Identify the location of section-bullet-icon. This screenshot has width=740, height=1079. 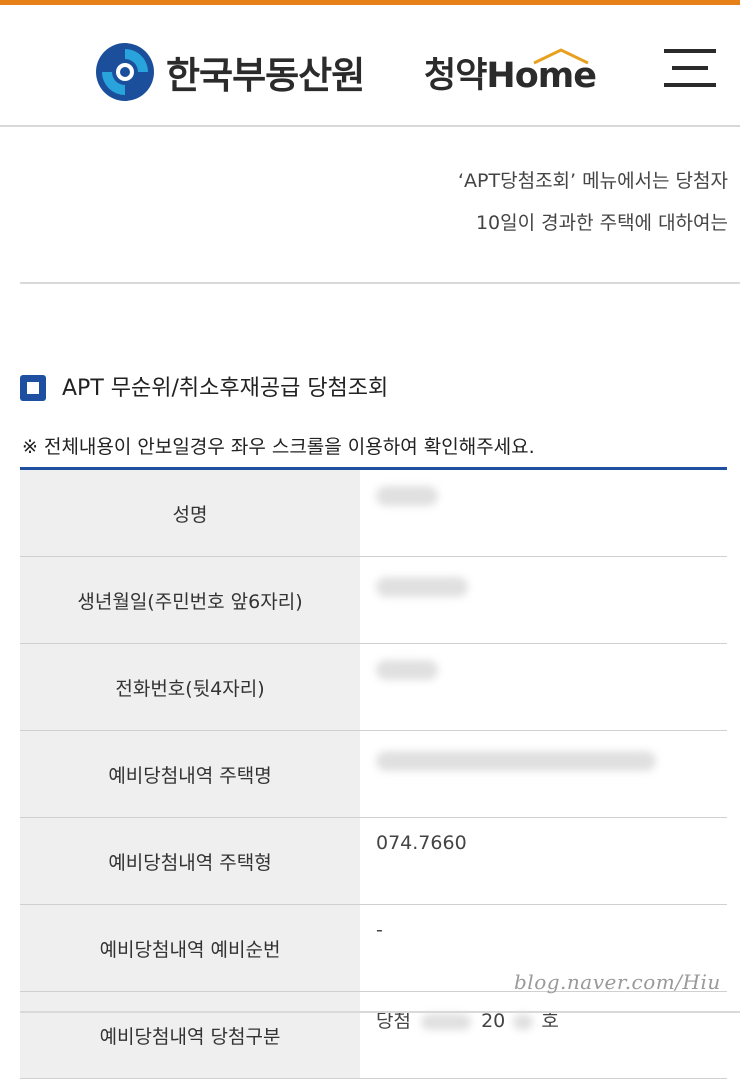
(33, 388).